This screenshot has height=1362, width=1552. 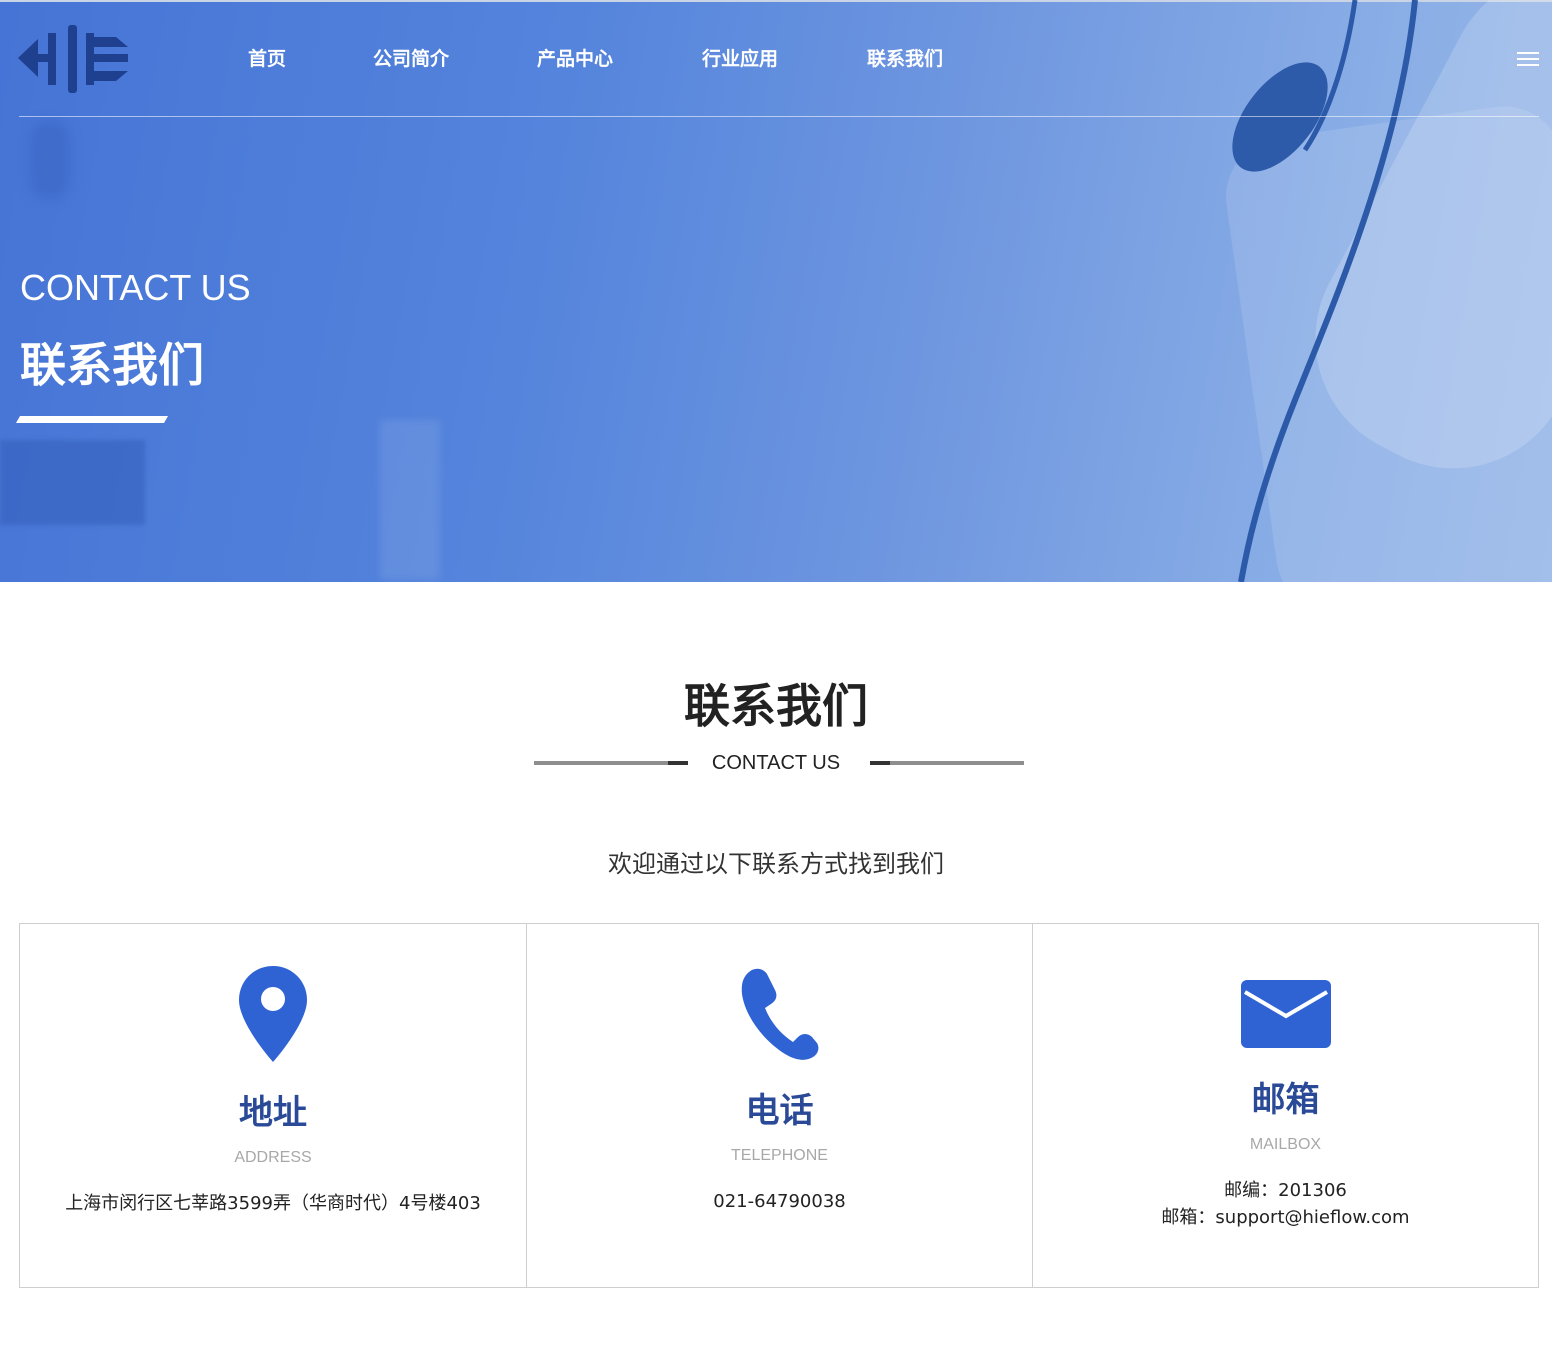 I want to click on postal-code: 邮编：201306, so click(x=1285, y=1190).